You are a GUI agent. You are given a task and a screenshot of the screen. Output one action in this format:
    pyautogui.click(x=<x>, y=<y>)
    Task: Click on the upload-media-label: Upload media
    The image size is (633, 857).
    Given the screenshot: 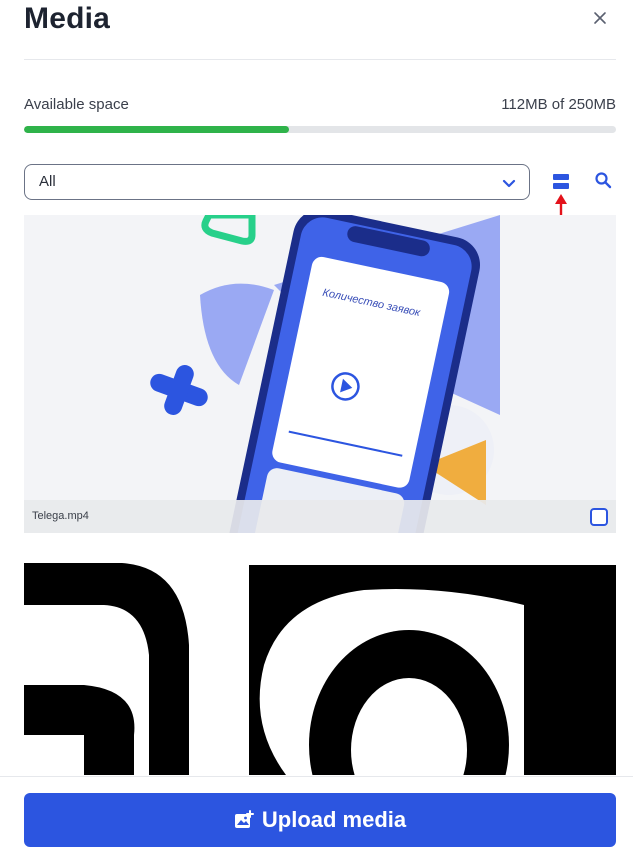 What is the action you would take?
    pyautogui.click(x=334, y=819)
    